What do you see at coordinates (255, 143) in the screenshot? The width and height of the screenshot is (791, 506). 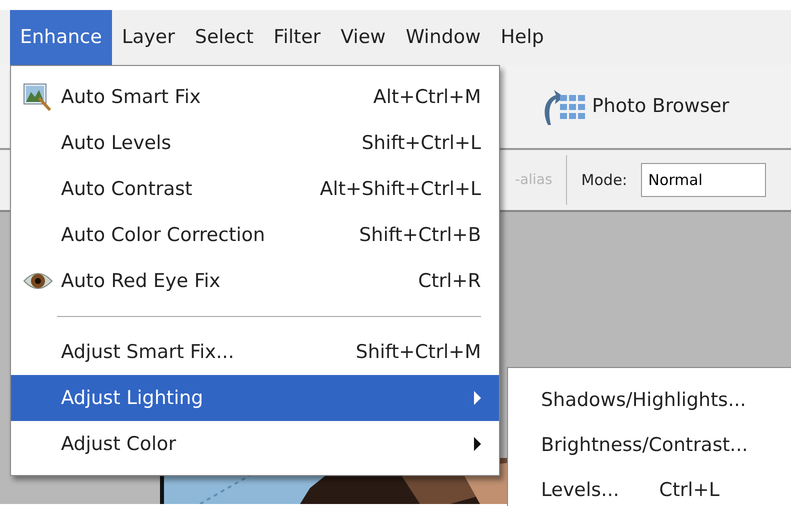 I see `menu-item: Auto Levels Shift+Ctrl+L` at bounding box center [255, 143].